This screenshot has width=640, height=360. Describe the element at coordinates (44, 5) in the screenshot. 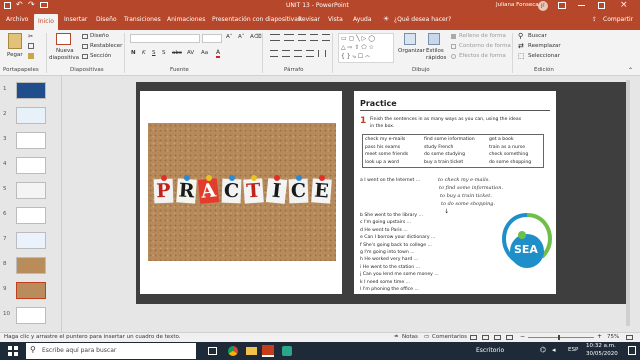

I see `present-icon` at that location.